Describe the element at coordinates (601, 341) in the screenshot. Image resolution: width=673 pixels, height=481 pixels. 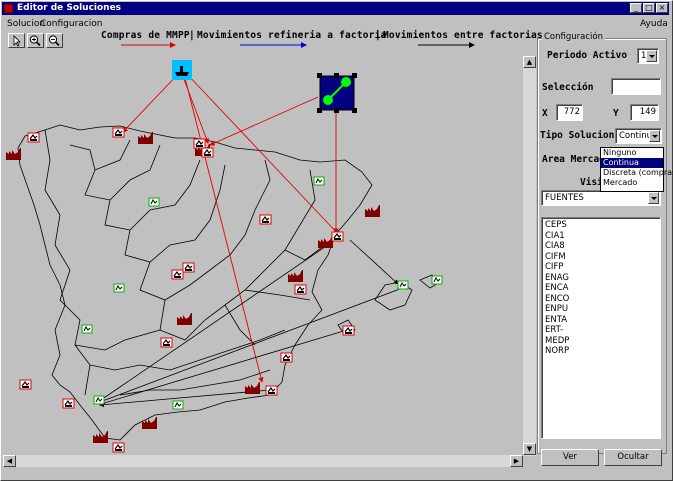
I see `list-item: MEDP` at that location.